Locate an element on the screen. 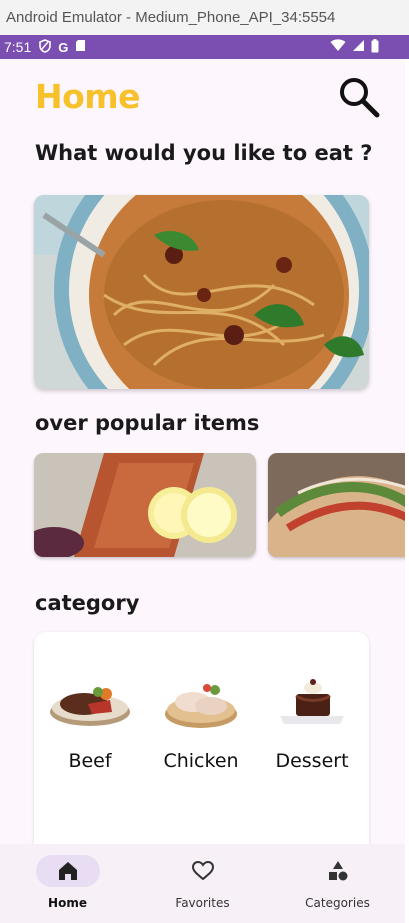  grilled-salmon-lemon-image is located at coordinates (145, 505).